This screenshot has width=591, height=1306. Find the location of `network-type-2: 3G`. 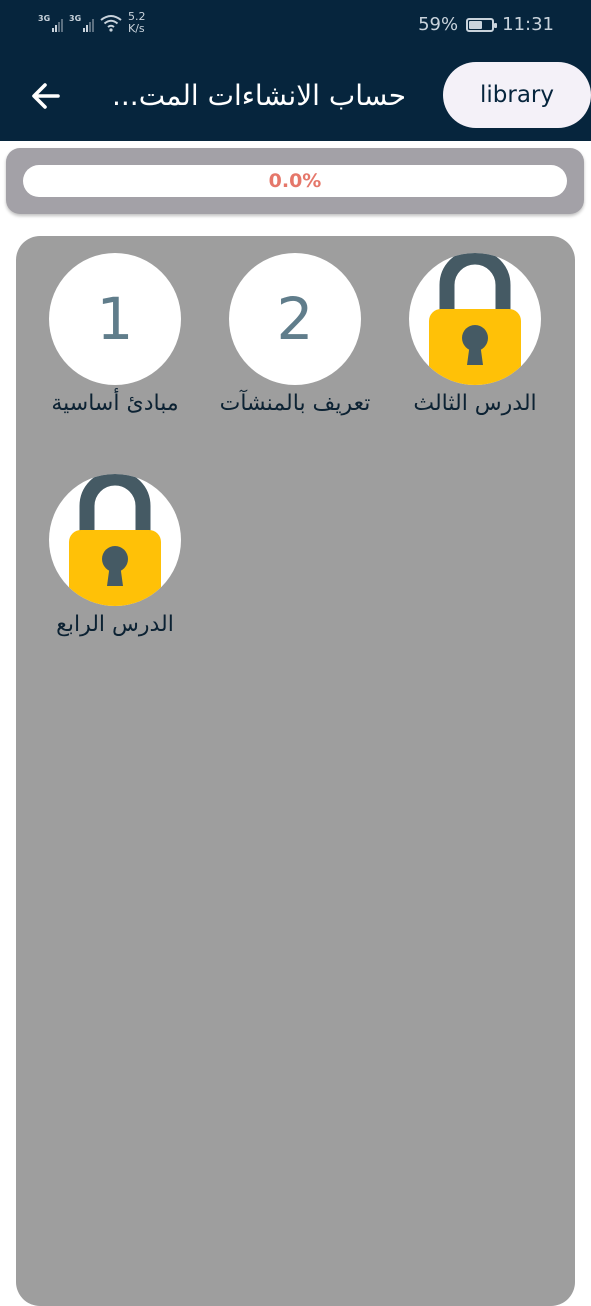

network-type-2: 3G is located at coordinates (75, 18).